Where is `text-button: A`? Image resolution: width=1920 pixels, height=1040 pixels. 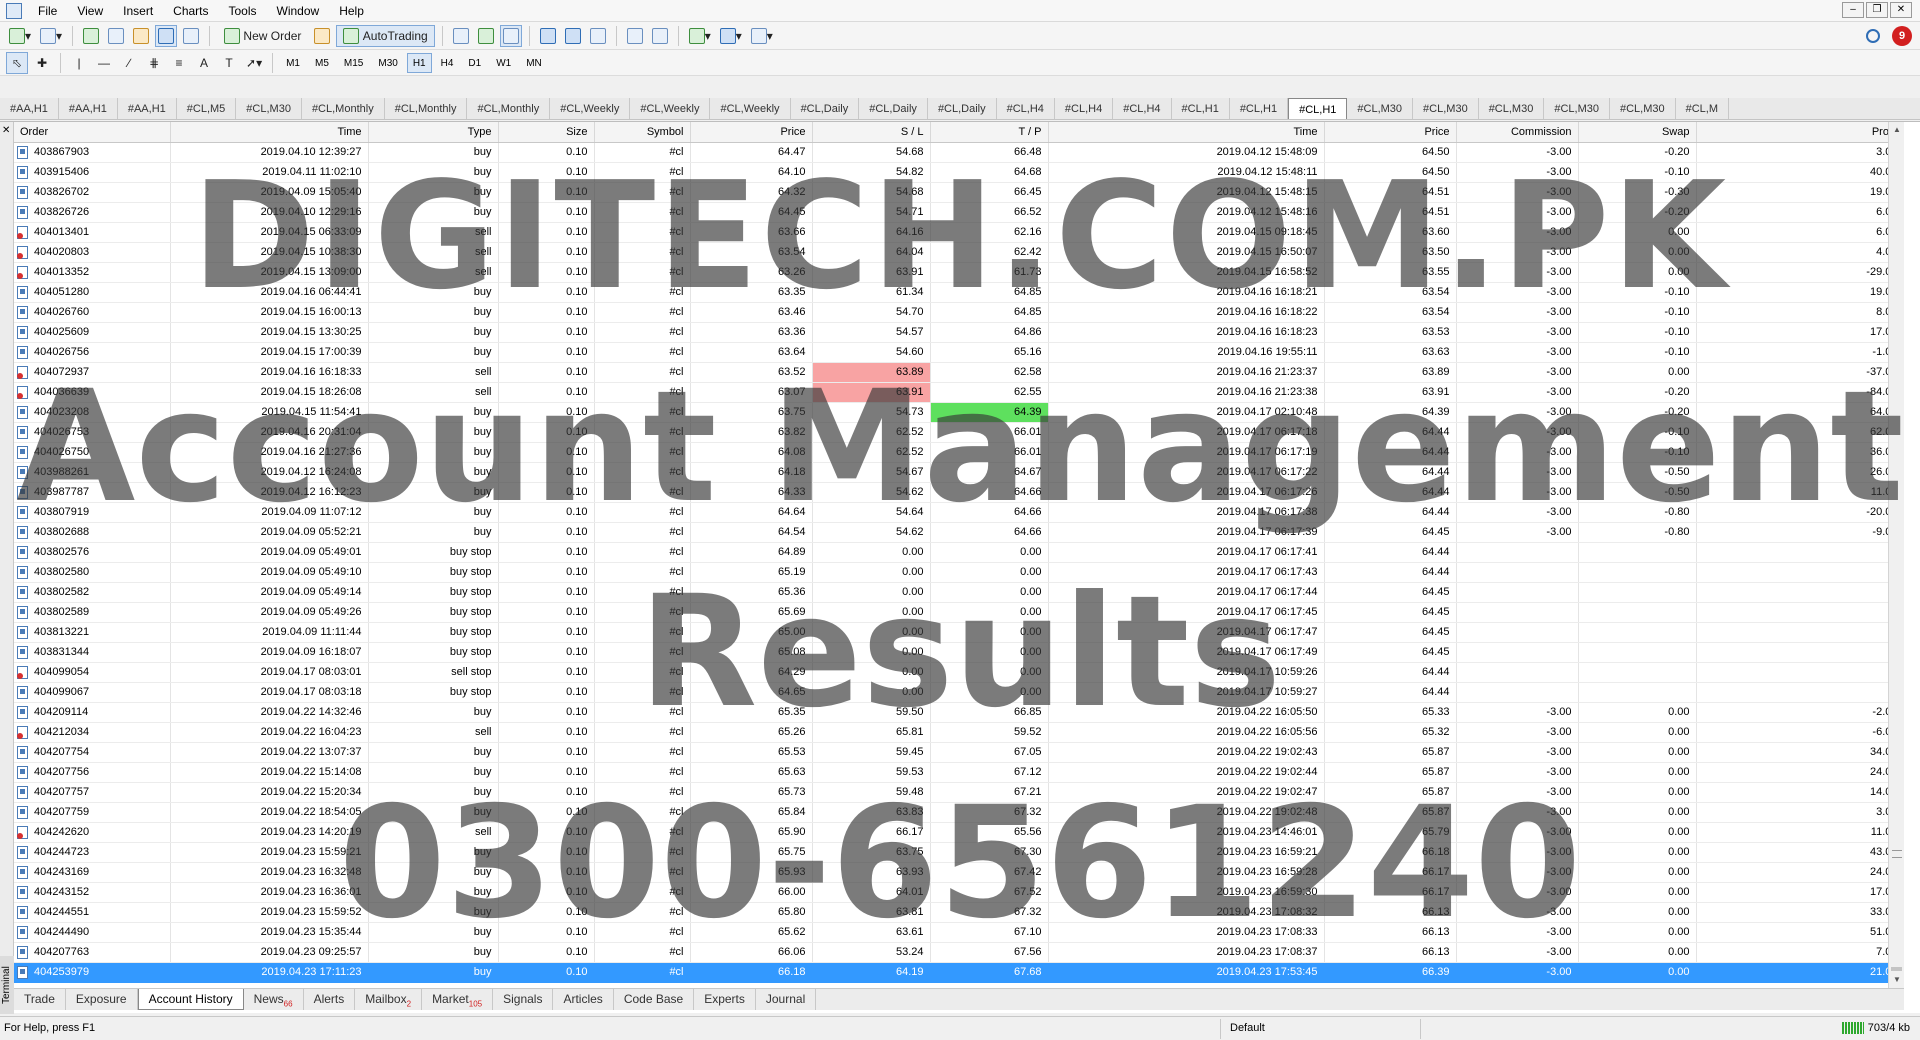 text-button: A is located at coordinates (204, 63).